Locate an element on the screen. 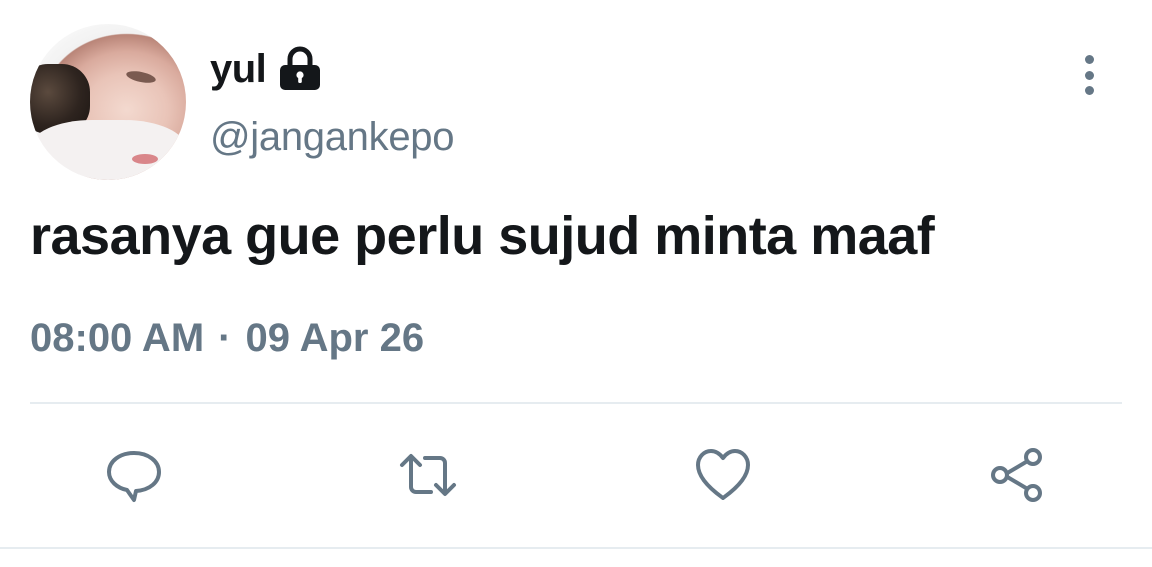  reply-button is located at coordinates (134, 475).